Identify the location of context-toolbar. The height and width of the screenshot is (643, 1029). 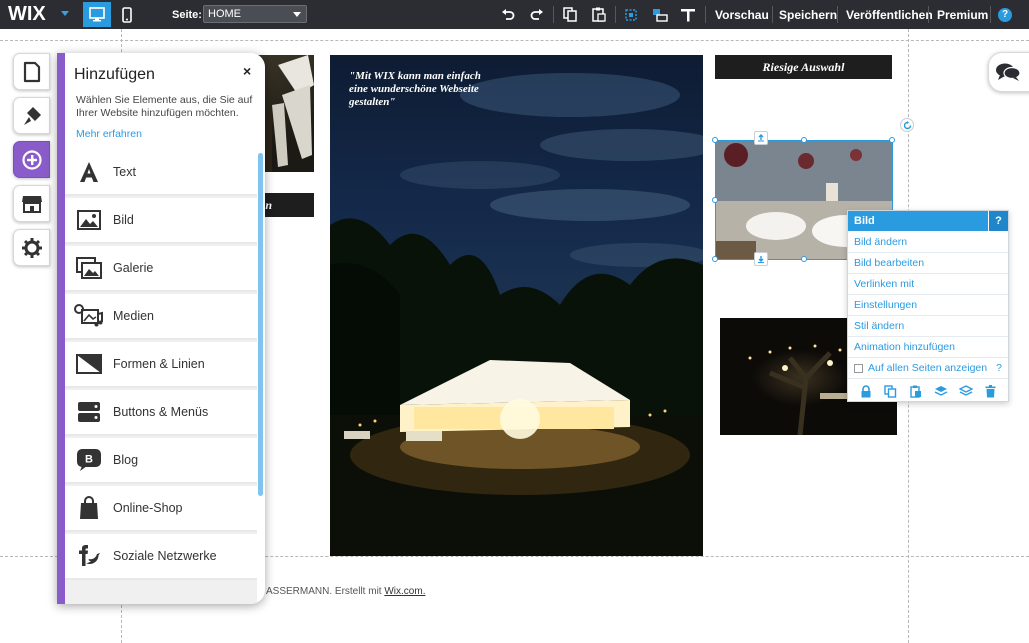
(928, 391).